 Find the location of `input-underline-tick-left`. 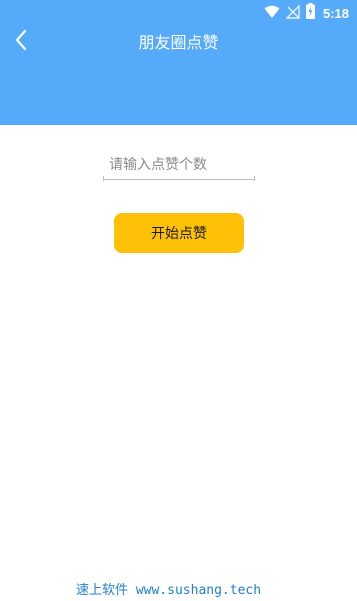

input-underline-tick-left is located at coordinates (103, 178).